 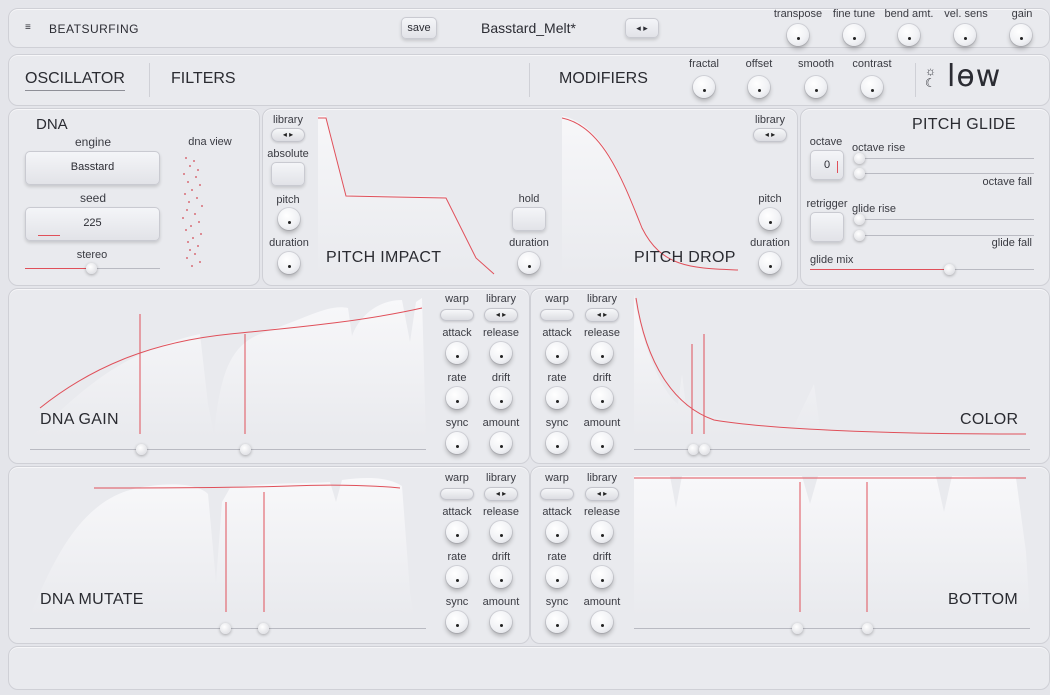 What do you see at coordinates (141, 449) in the screenshot?
I see `dna-gain-range-start` at bounding box center [141, 449].